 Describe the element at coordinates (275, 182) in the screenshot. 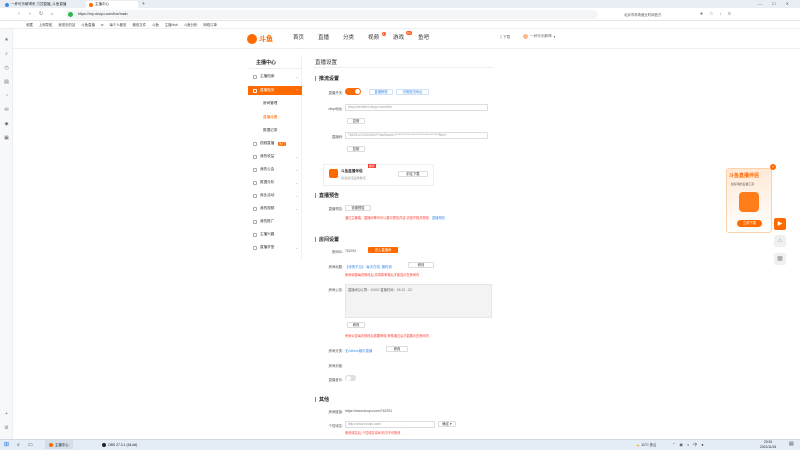

I see `sidebar-item-data: 数据分析 ⌄` at that location.